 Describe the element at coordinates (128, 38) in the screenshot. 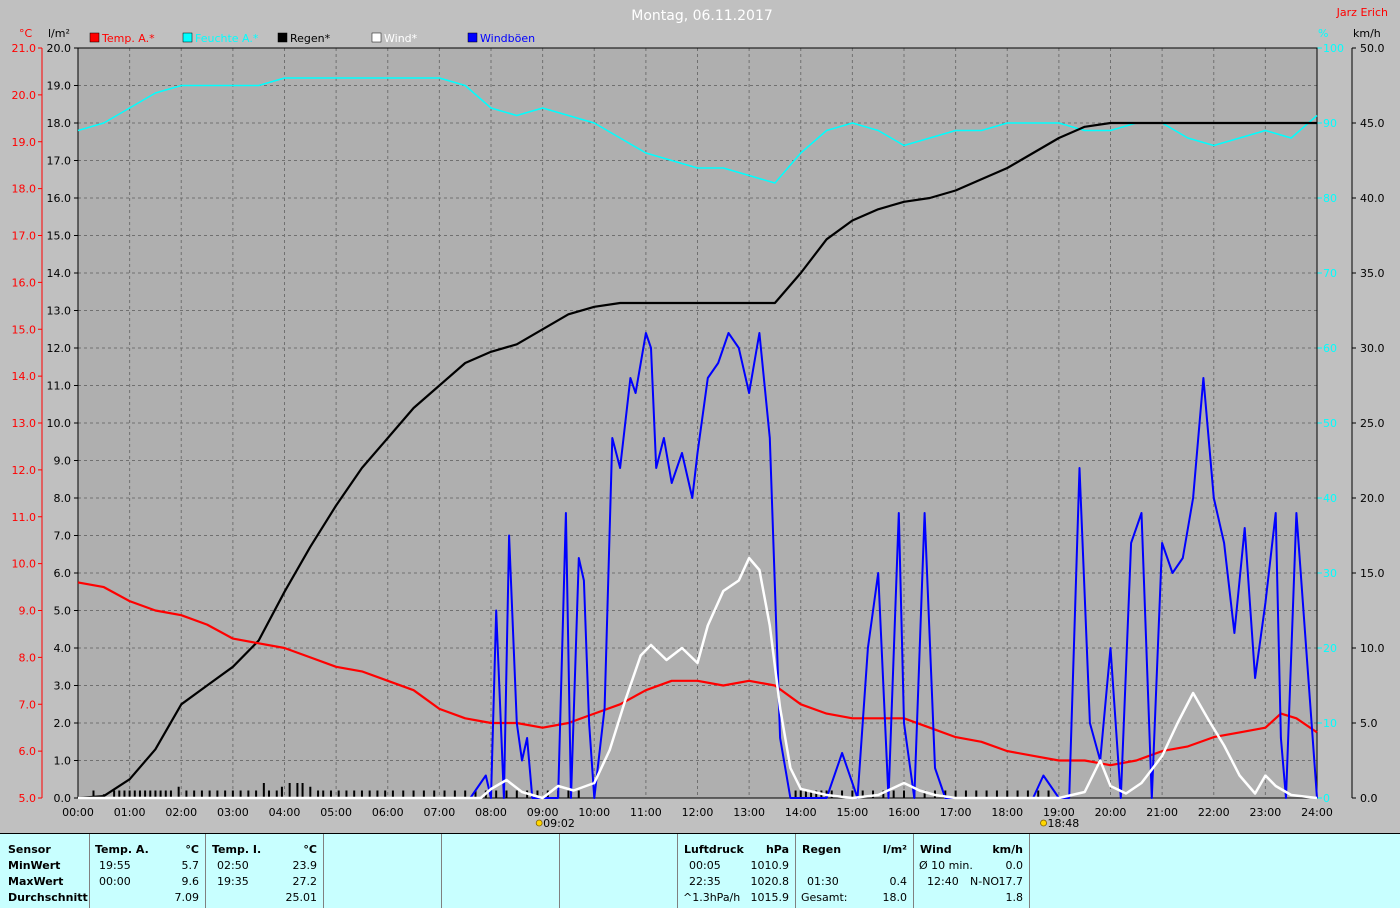

I see `legend-label: Temp. A.*` at that location.